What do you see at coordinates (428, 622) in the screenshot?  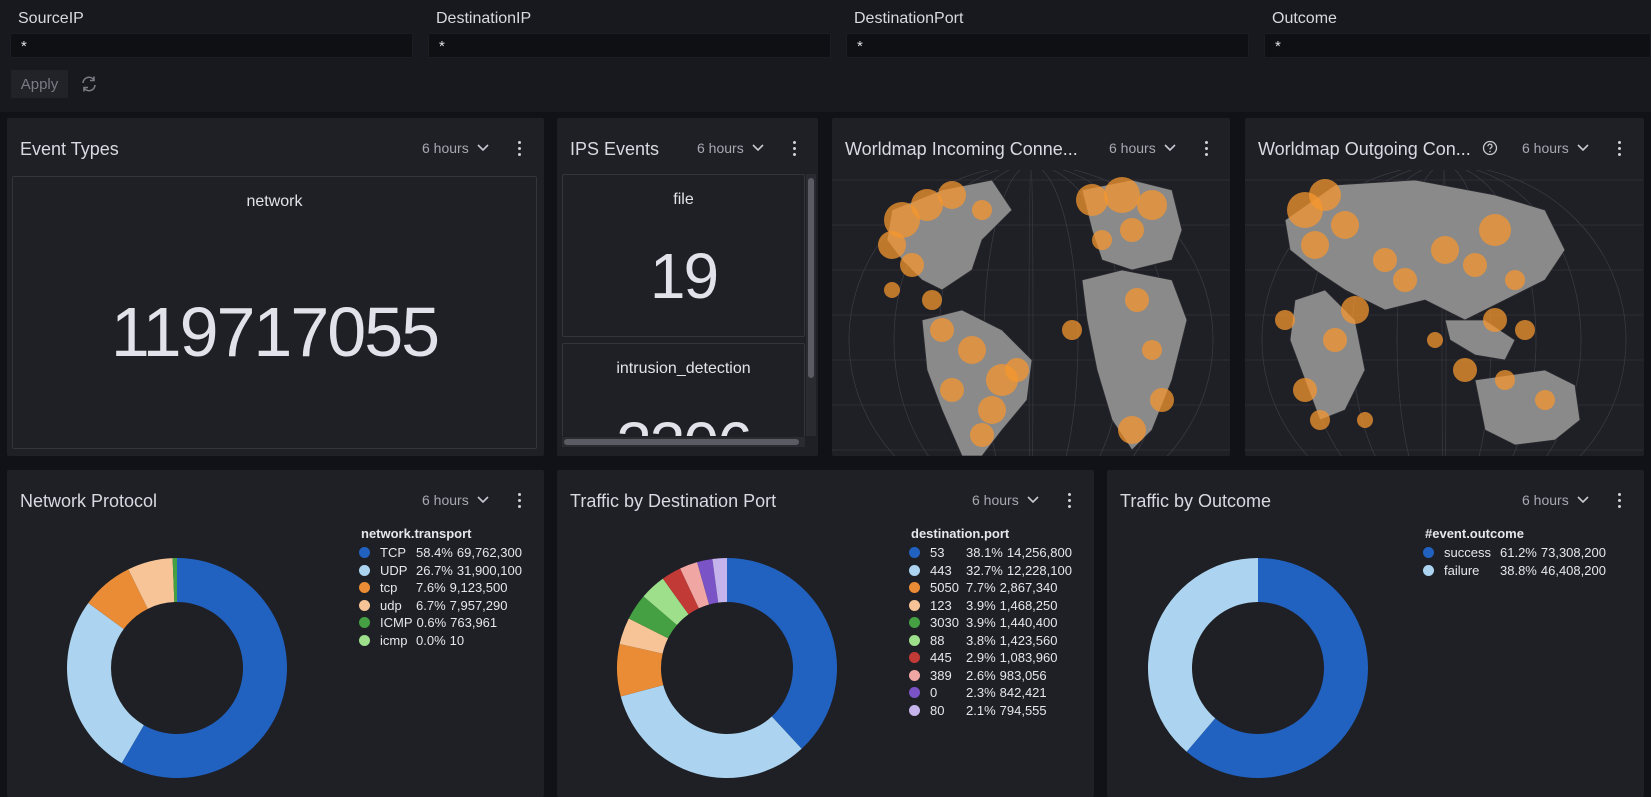 I see `legend-item: ICMP 0.6% 763,961` at bounding box center [428, 622].